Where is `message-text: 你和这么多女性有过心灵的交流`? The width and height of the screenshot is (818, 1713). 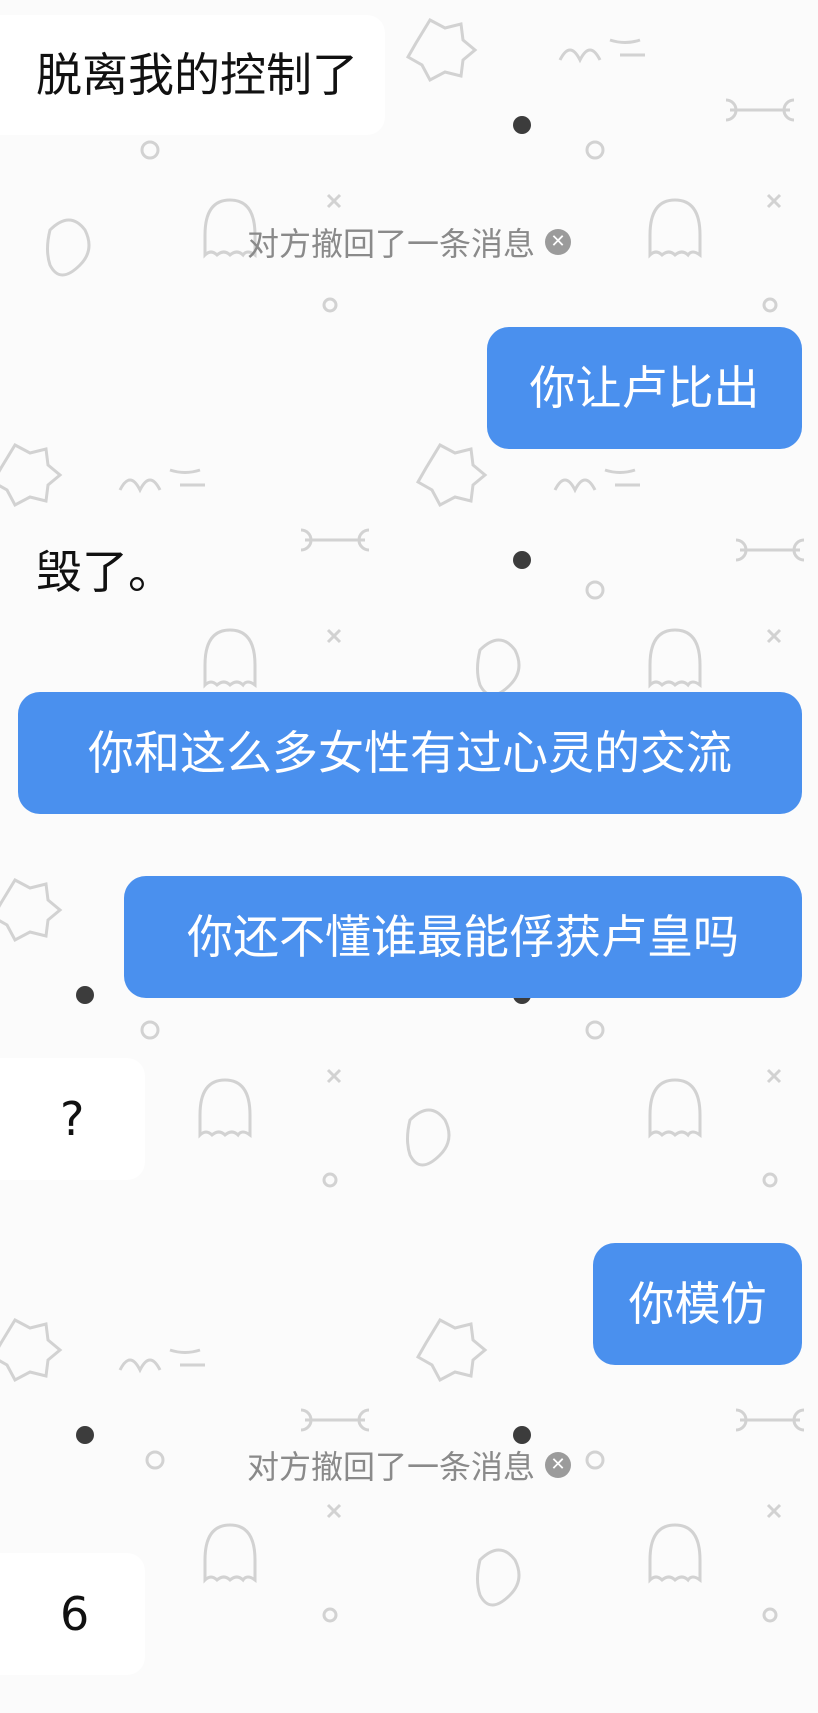
message-text: 你和这么多女性有过心灵的交流 is located at coordinates (410, 753).